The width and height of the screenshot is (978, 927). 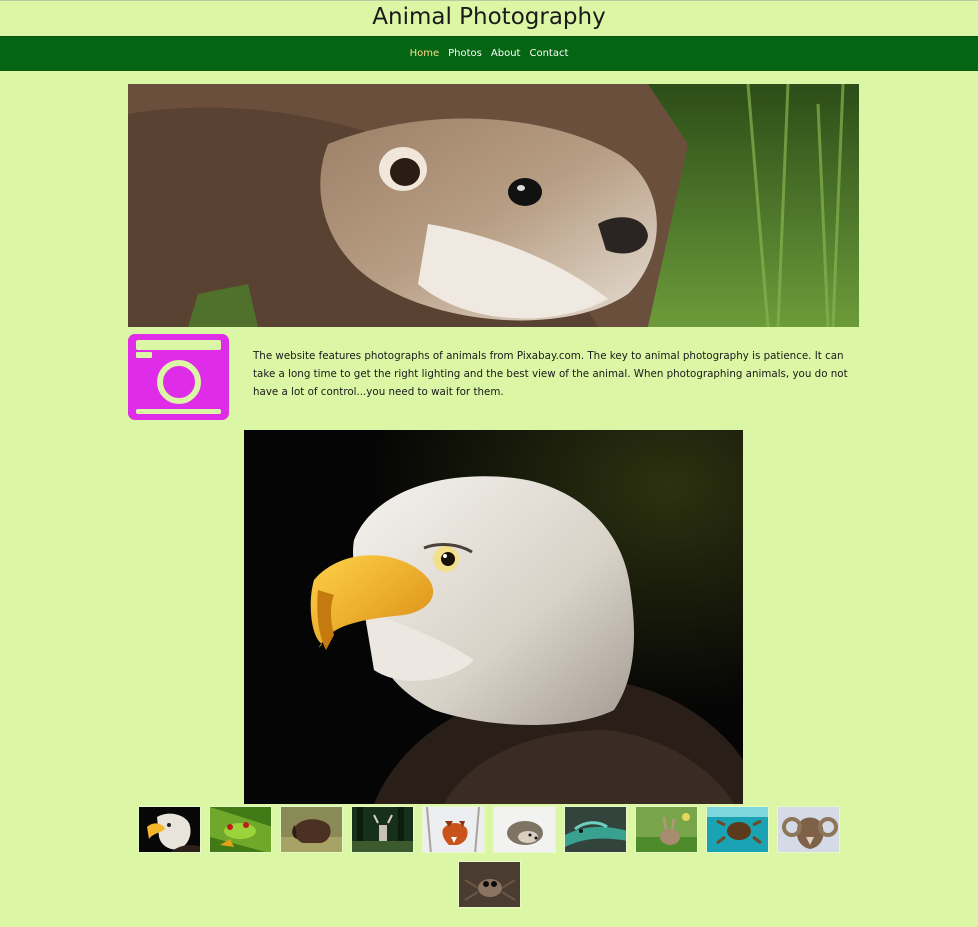 I want to click on thumbnail-turtle, so click(x=737, y=829).